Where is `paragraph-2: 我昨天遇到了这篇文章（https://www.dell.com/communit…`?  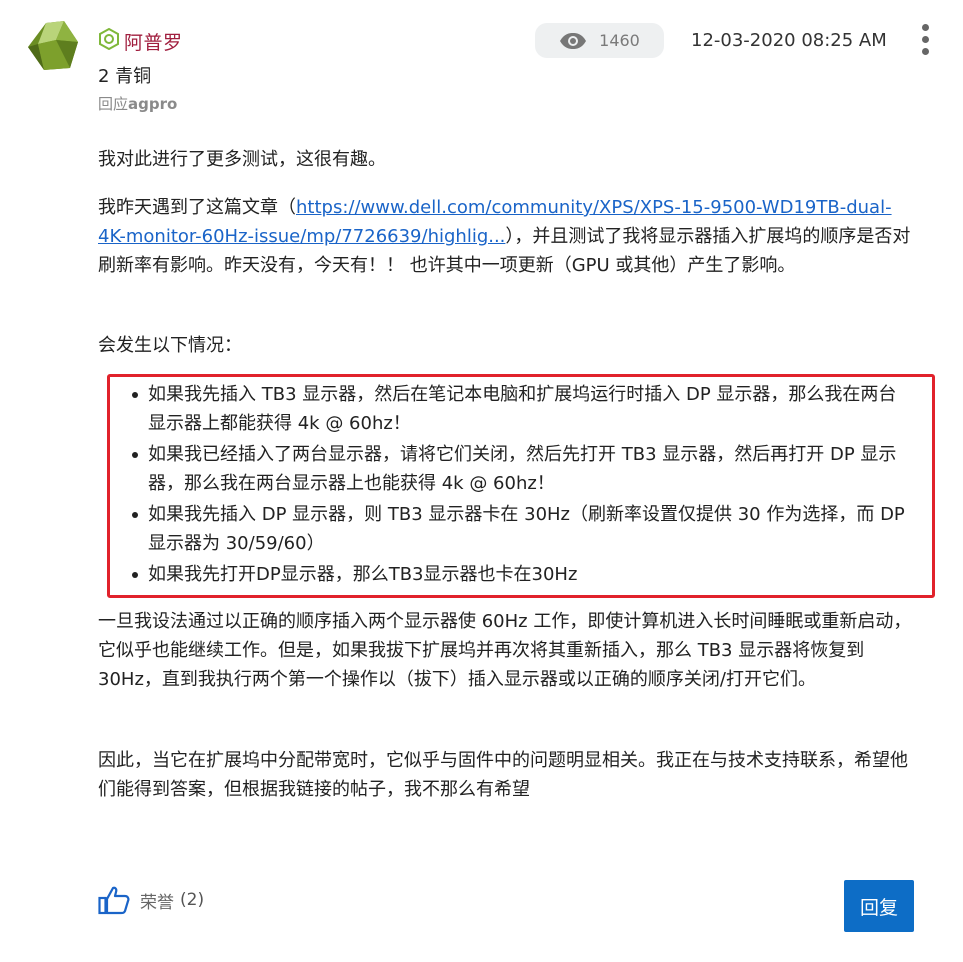
paragraph-2: 我昨天遇到了这篇文章（https://www.dell.com/communit… is located at coordinates (505, 236).